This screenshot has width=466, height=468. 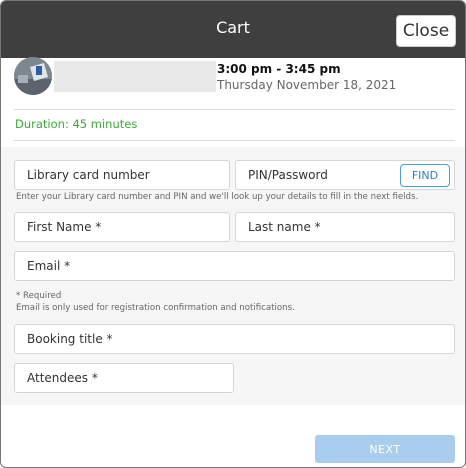 What do you see at coordinates (70, 339) in the screenshot?
I see `booking-title-placeholder: Booking title *` at bounding box center [70, 339].